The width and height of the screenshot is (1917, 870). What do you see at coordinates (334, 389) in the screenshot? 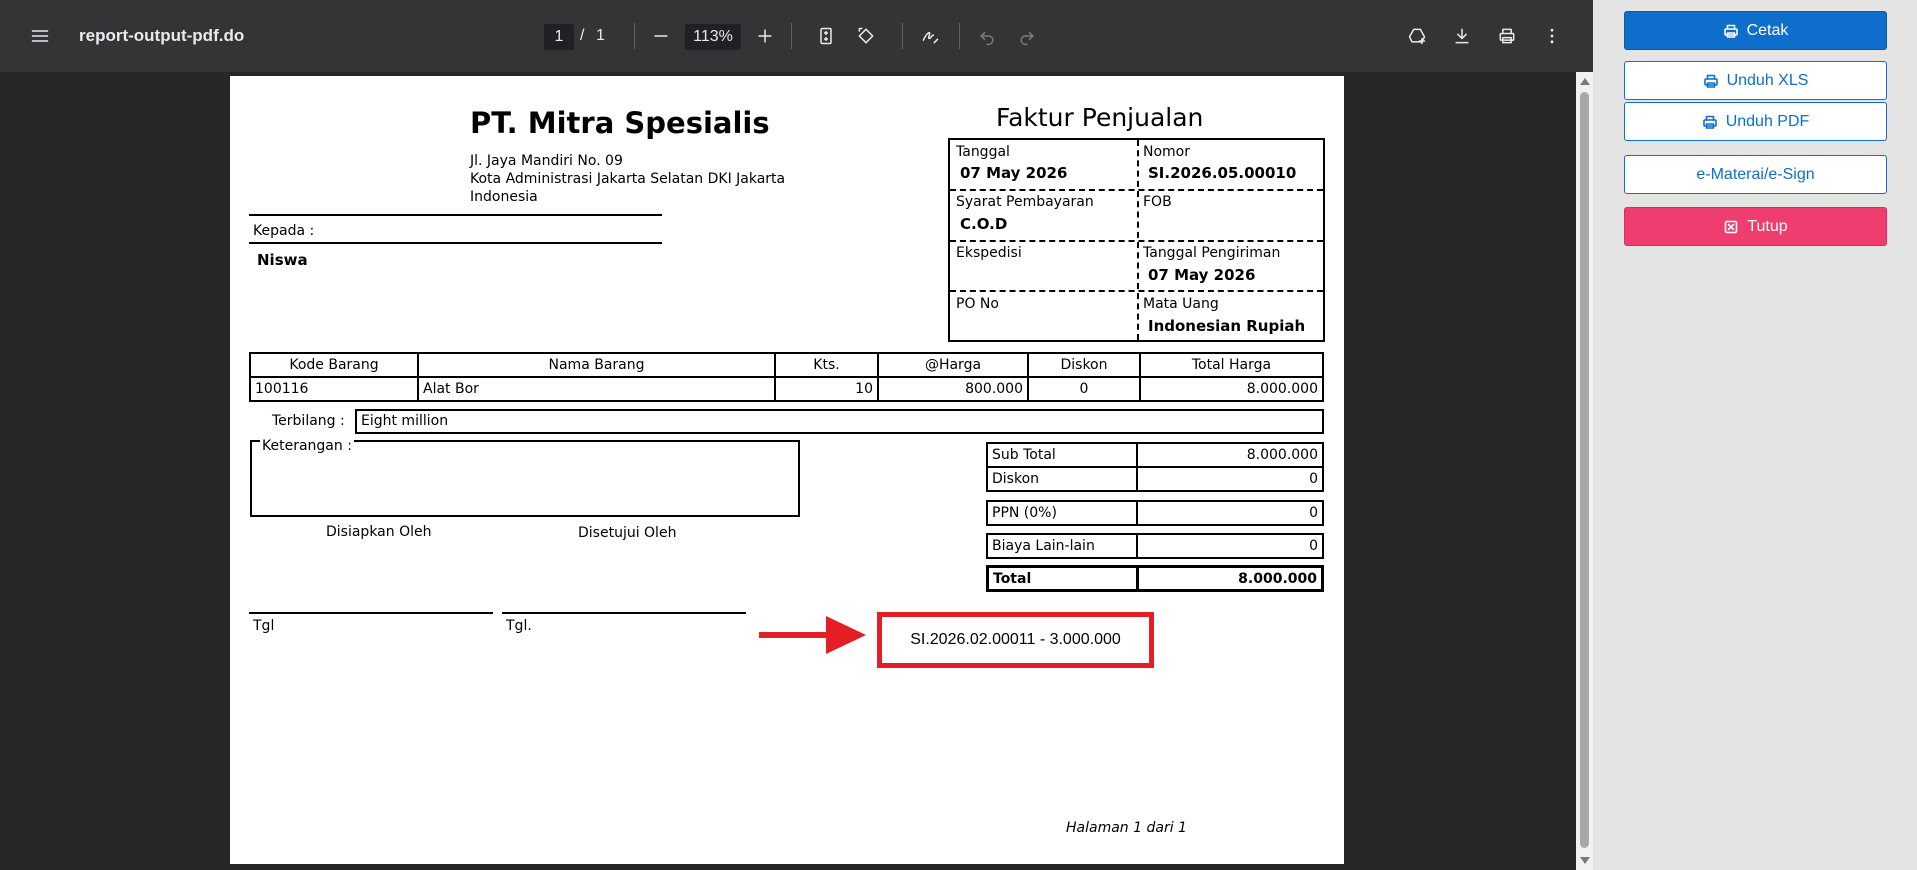
I see `cell-kode: 100116` at bounding box center [334, 389].